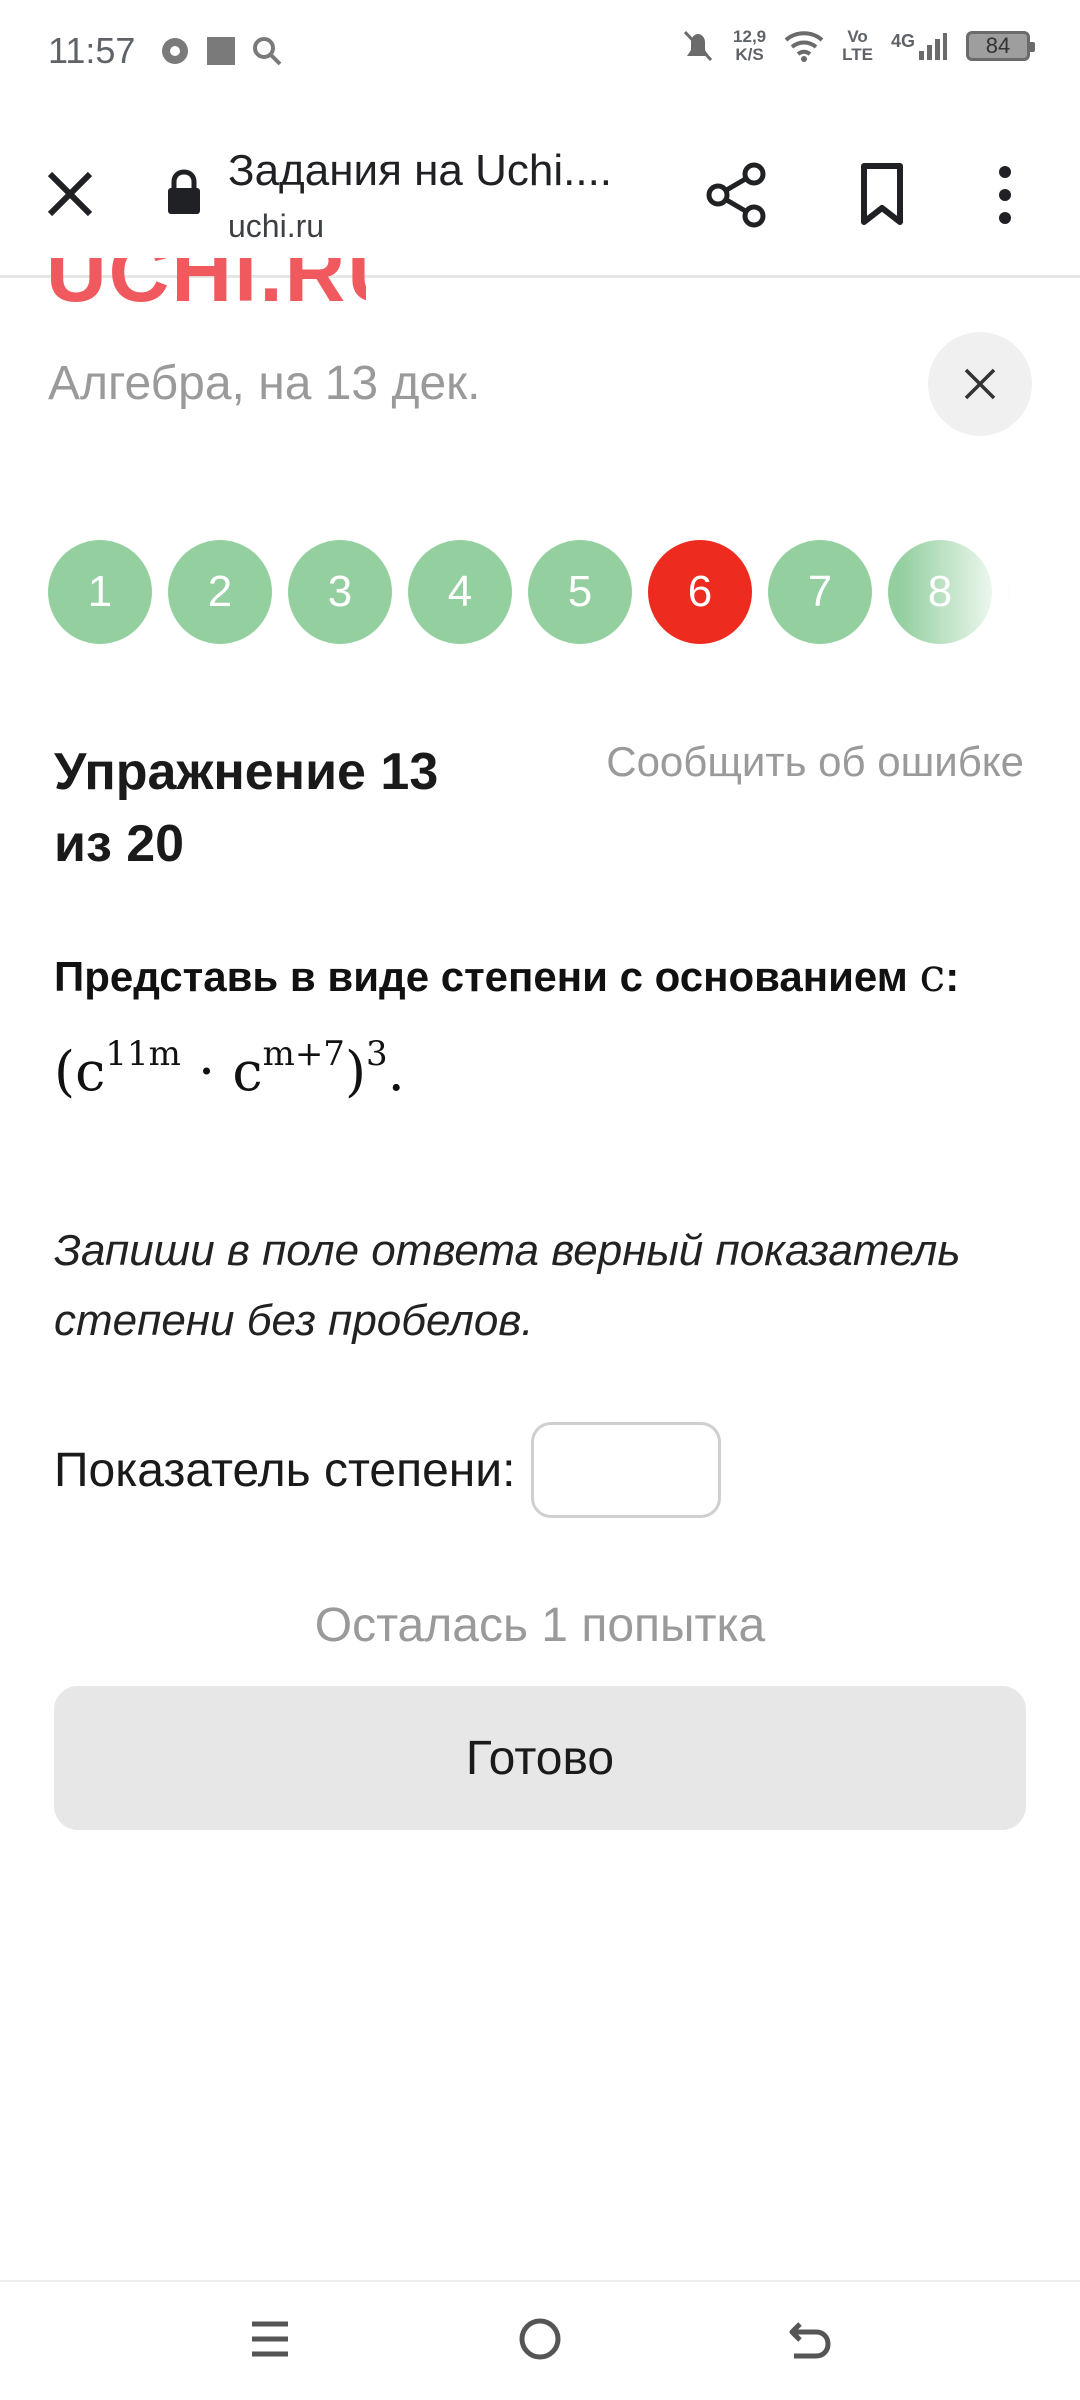 The width and height of the screenshot is (1080, 2400). Describe the element at coordinates (267, 51) in the screenshot. I see `search-icon` at that location.